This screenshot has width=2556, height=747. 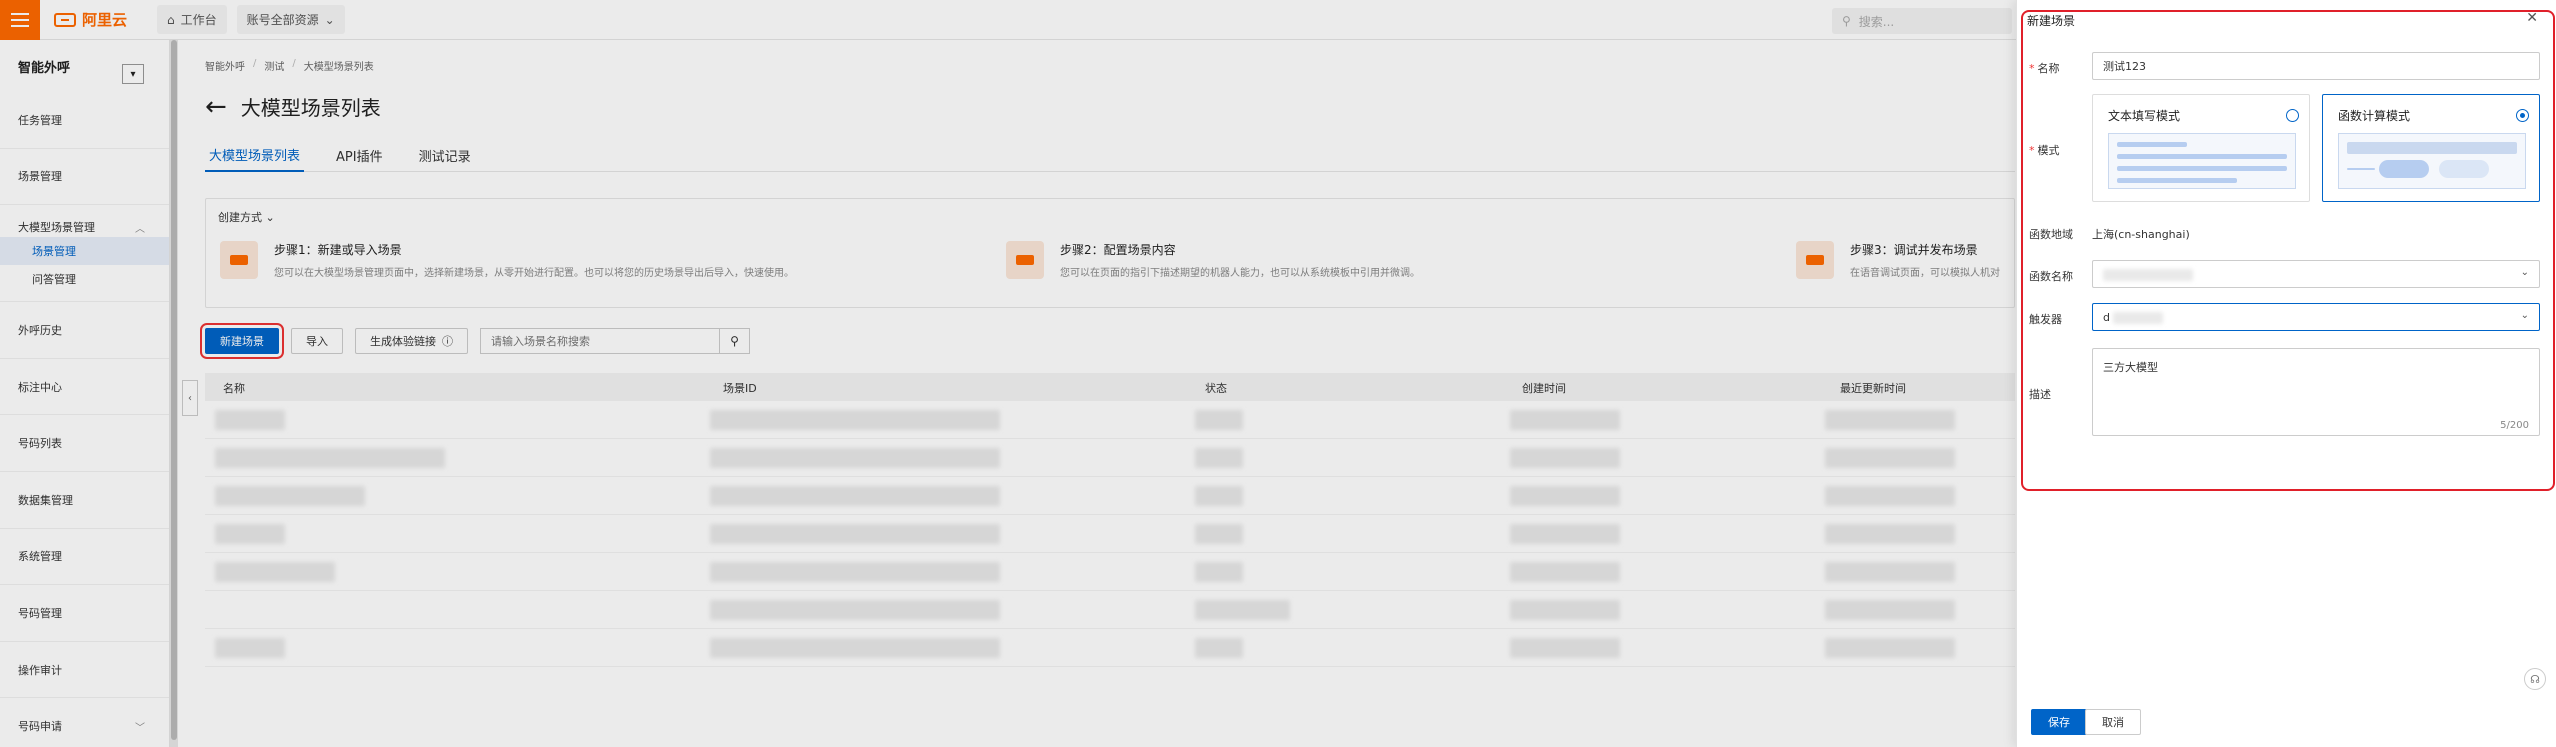 What do you see at coordinates (2130, 367) in the screenshot?
I see `description-value: 三方大模型` at bounding box center [2130, 367].